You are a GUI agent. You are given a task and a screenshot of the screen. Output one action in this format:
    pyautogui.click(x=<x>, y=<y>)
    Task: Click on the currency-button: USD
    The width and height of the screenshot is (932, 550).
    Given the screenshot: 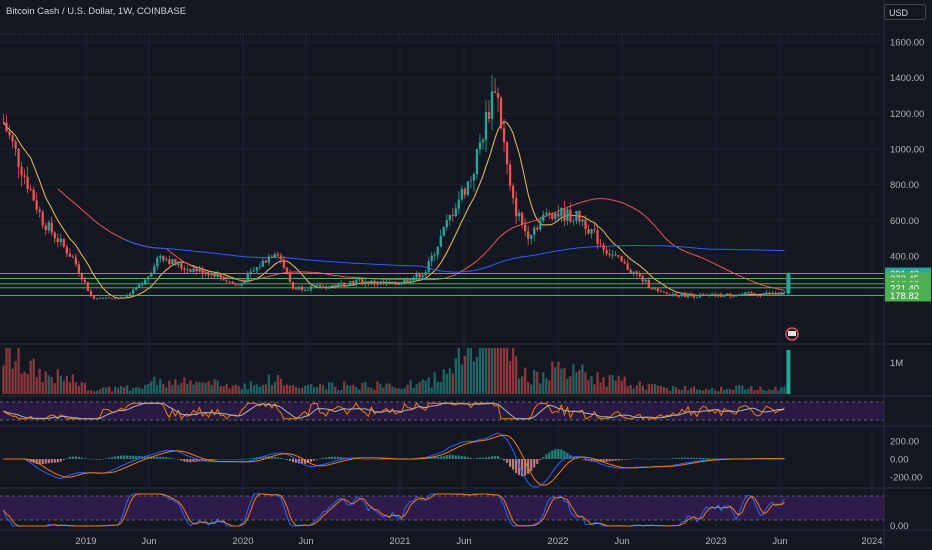 What is the action you would take?
    pyautogui.click(x=905, y=12)
    